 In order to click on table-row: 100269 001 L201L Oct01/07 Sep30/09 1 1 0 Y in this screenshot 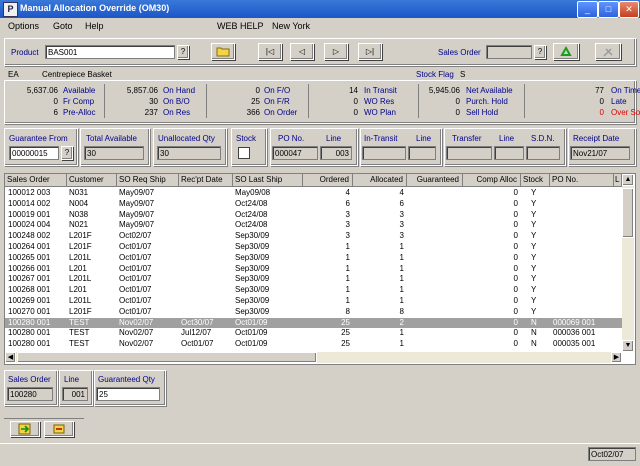, I will do `click(313, 301)`.